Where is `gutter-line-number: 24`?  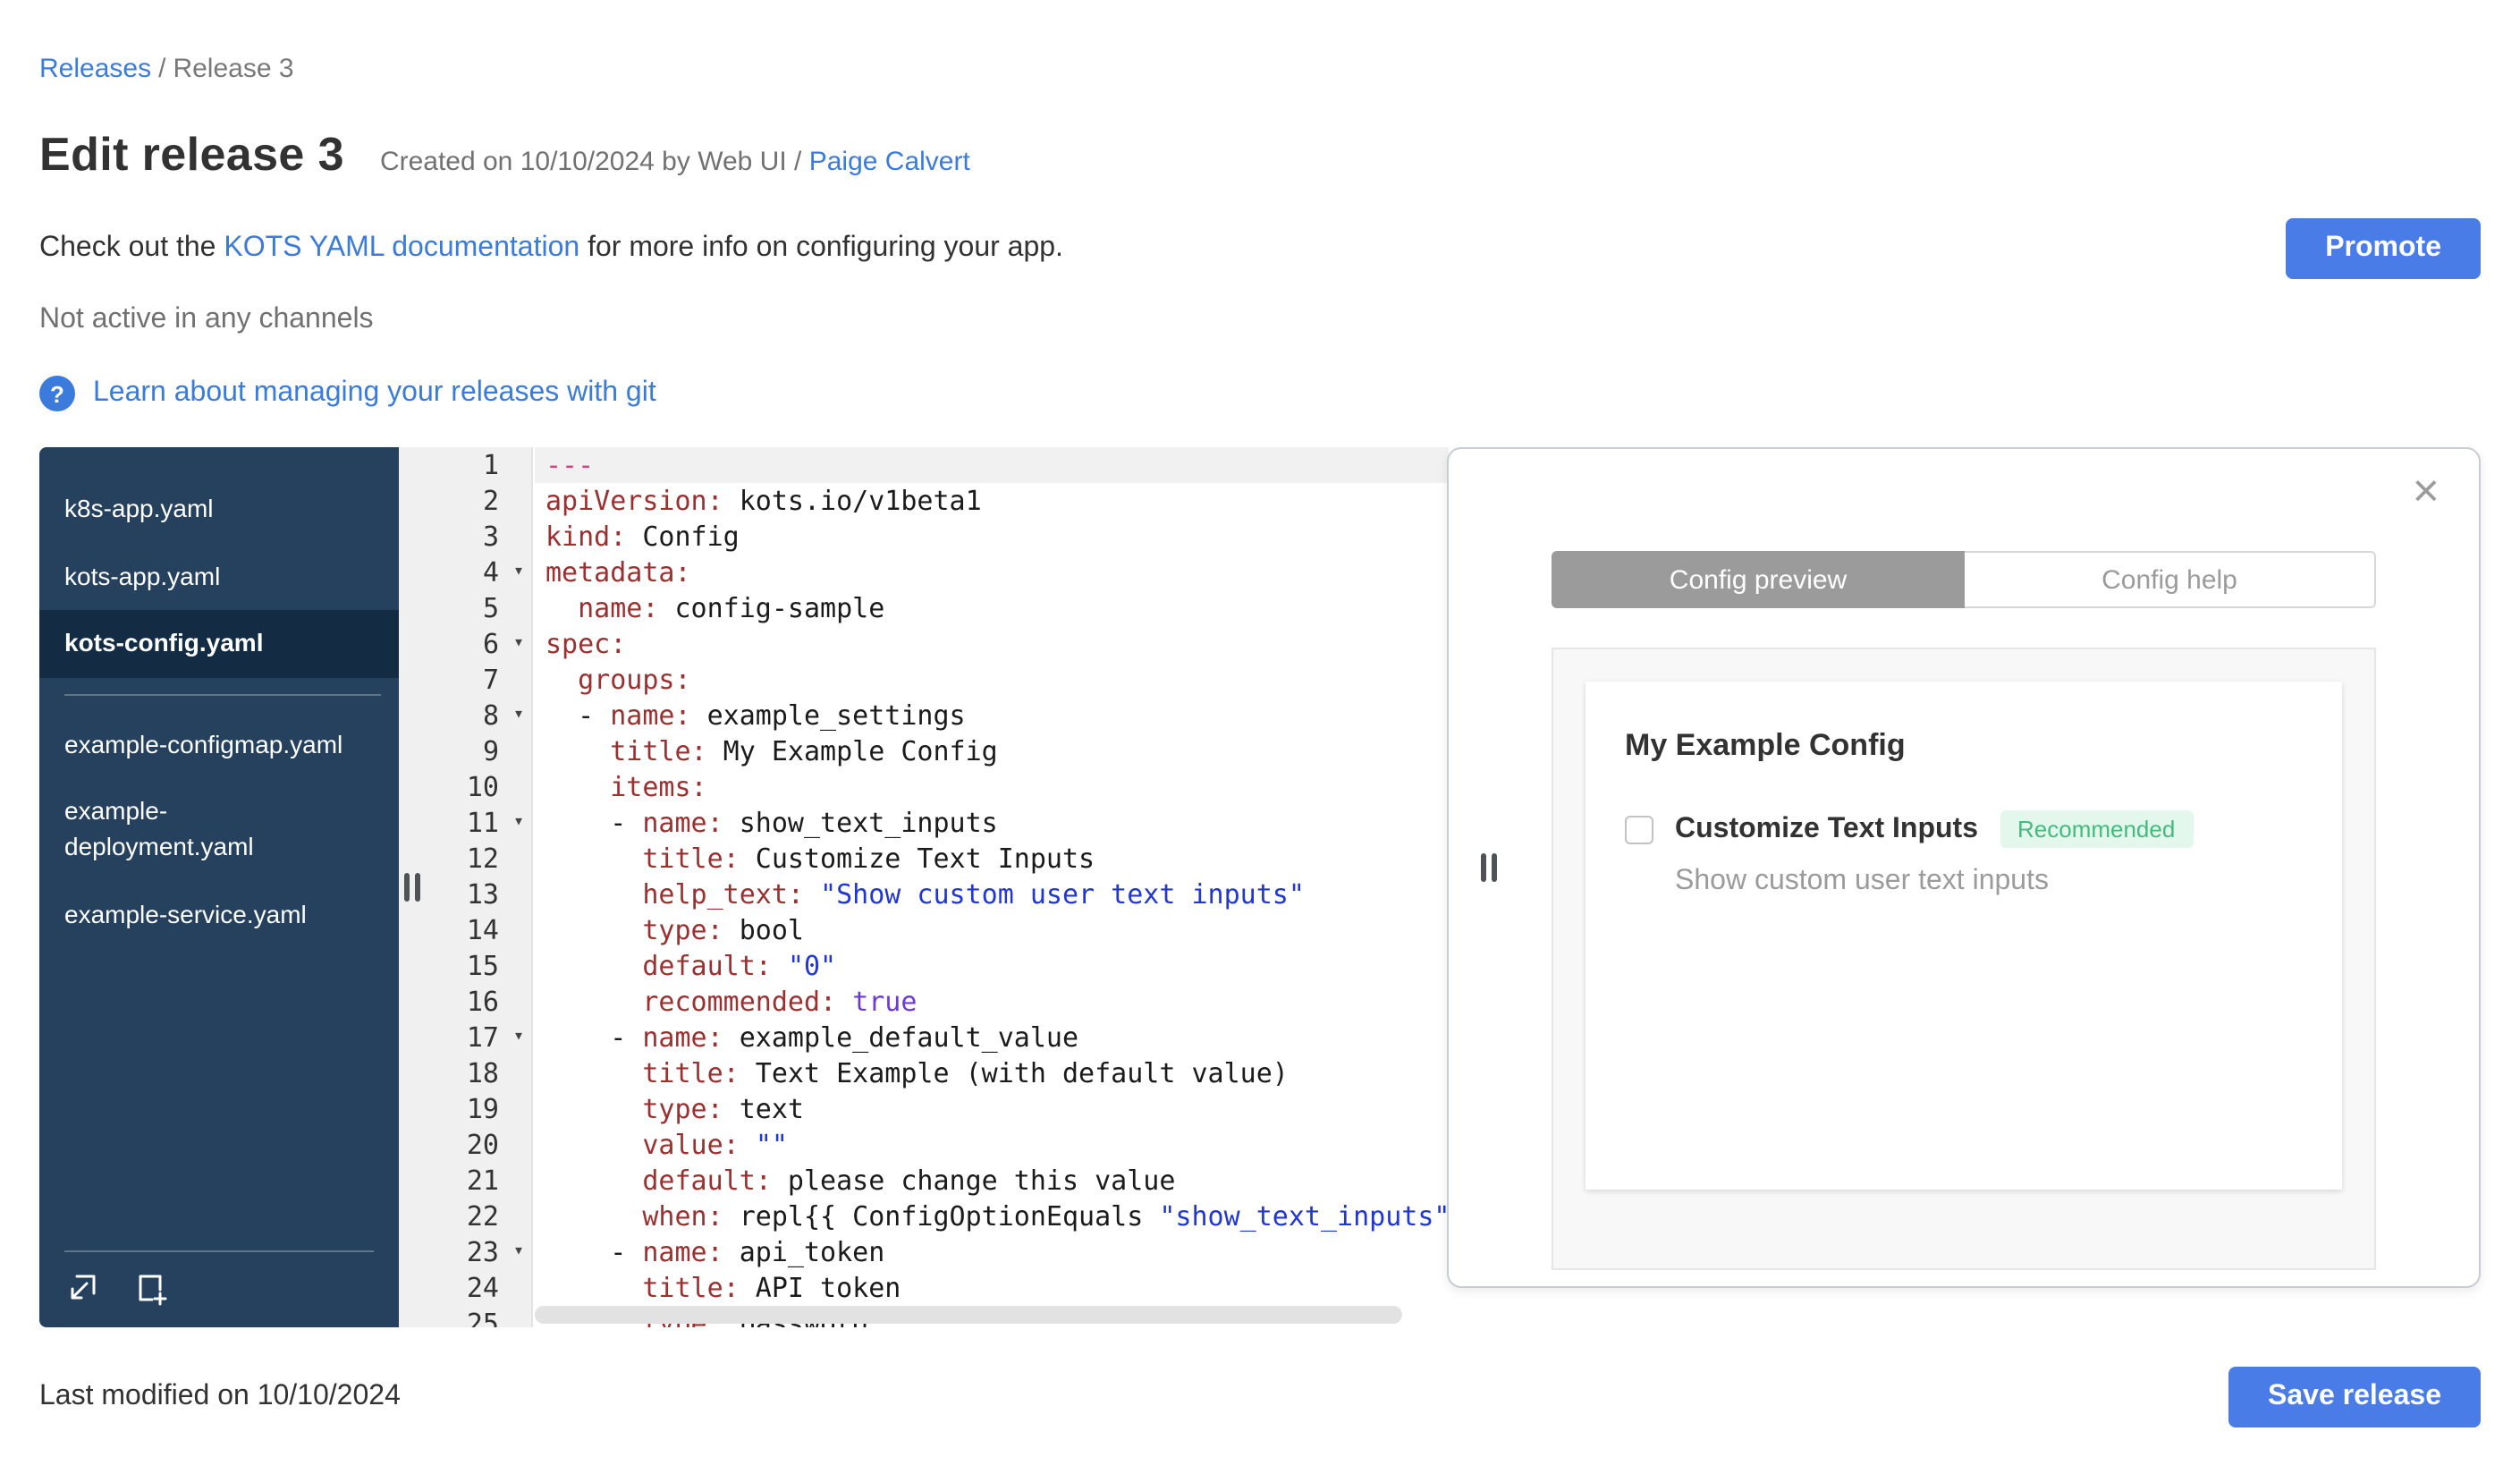
gutter-line-number: 24 is located at coordinates (465, 1288).